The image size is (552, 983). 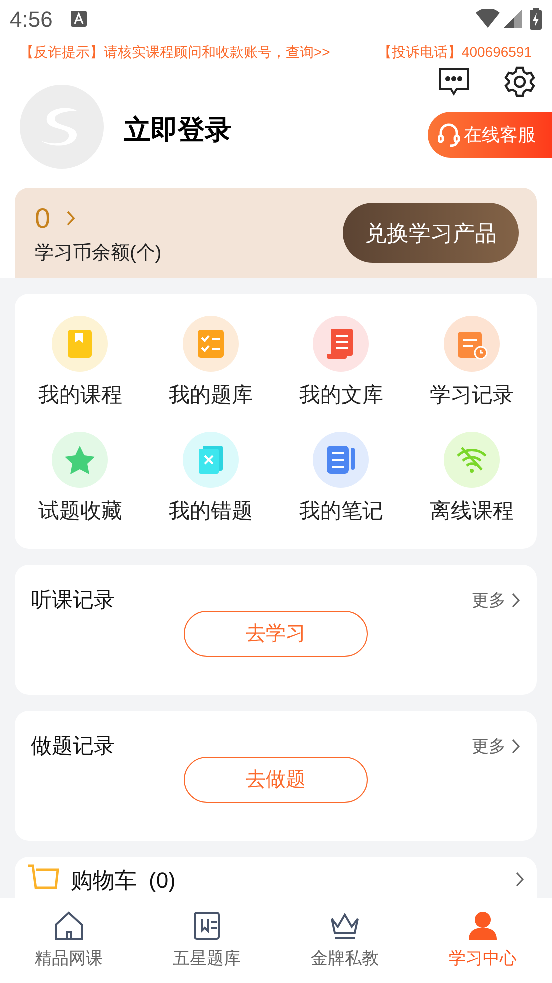 I want to click on record-title: 听课记录, so click(x=73, y=601).